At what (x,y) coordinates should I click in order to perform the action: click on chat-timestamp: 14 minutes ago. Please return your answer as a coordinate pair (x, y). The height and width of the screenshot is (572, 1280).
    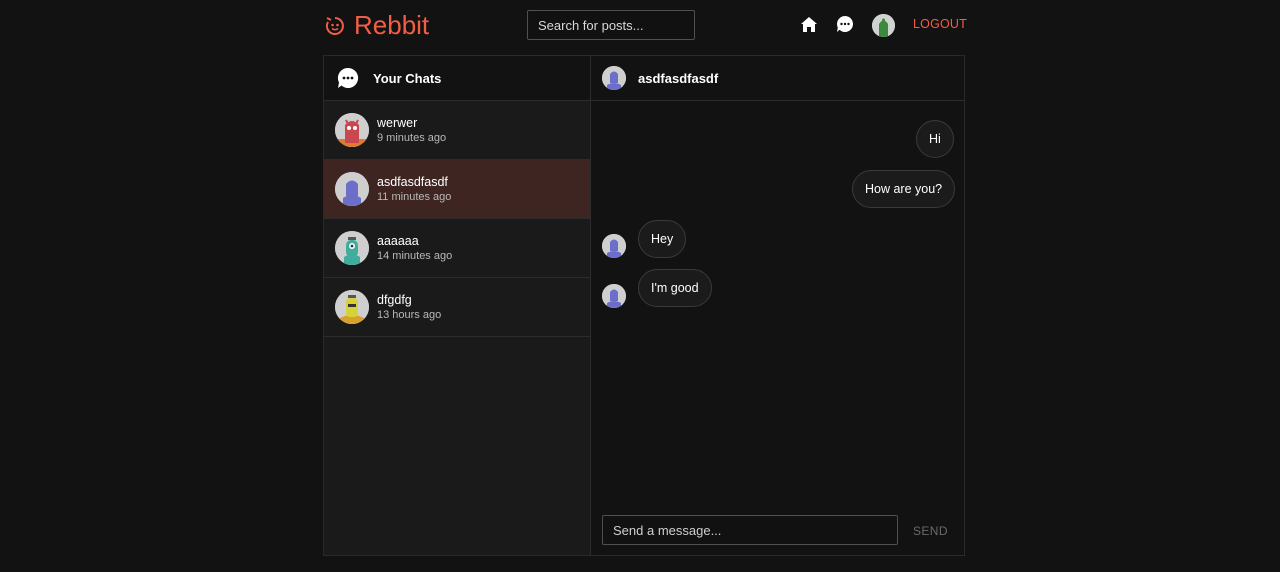
    Looking at the image, I should click on (415, 256).